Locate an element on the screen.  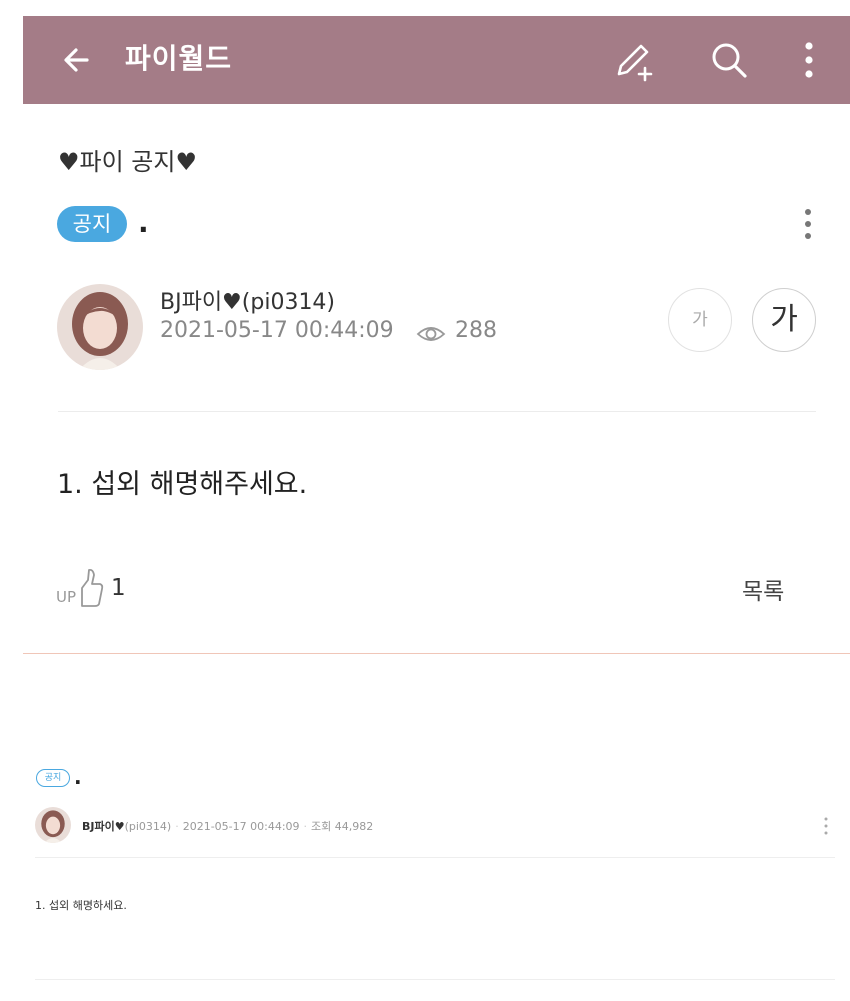
view-count-small: 44,982 is located at coordinates (354, 826).